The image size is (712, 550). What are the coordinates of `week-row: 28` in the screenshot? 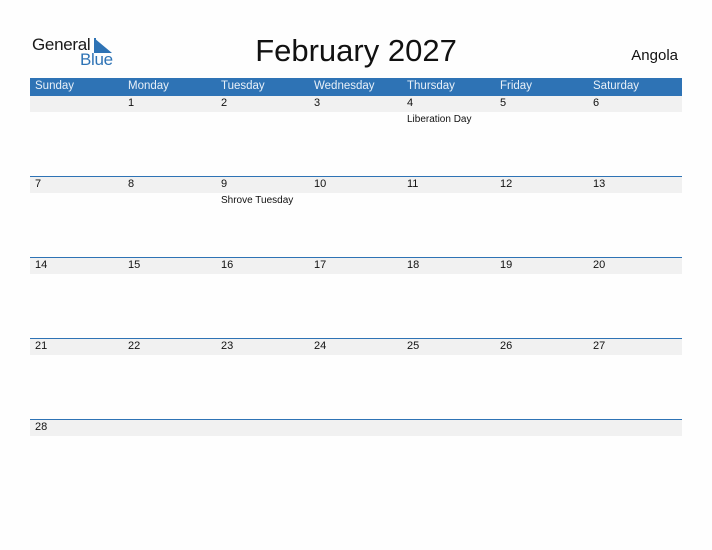 It's located at (356, 460).